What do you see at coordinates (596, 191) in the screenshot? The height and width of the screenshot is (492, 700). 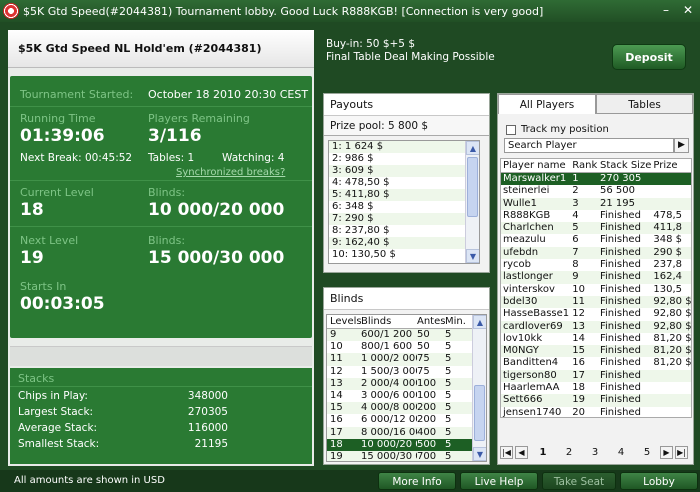 I see `player-row: steinerlei 2 56 500` at bounding box center [596, 191].